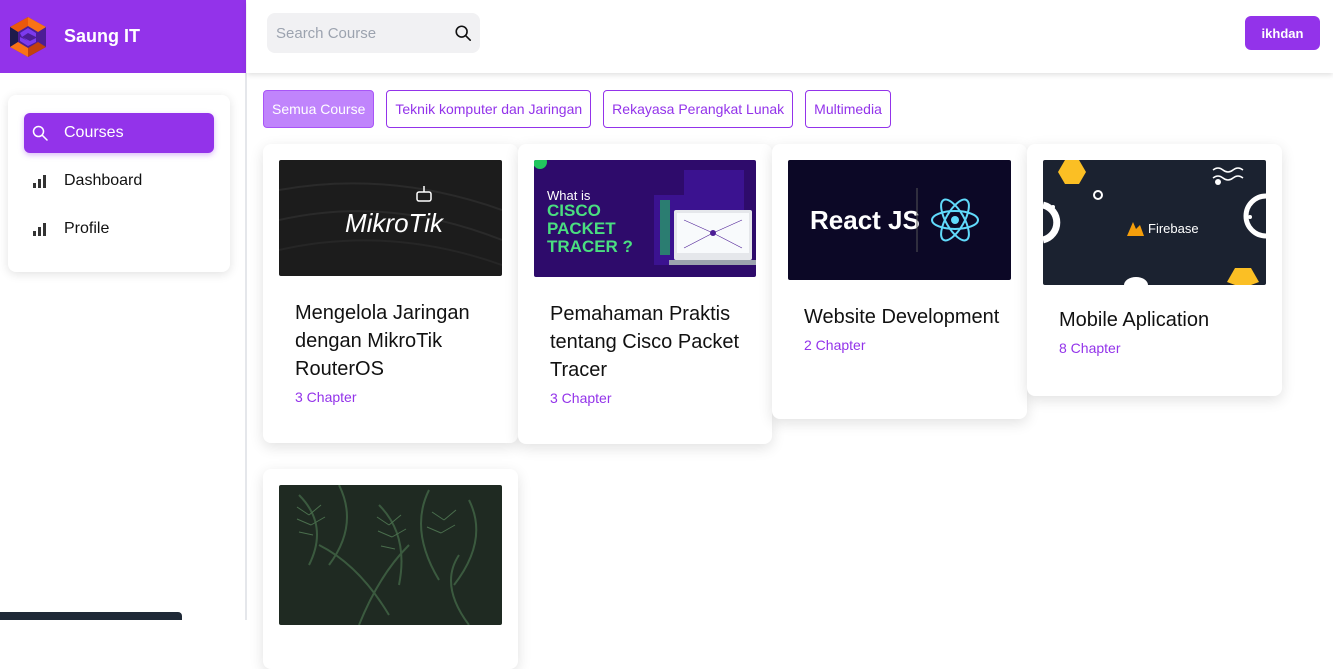  Describe the element at coordinates (28, 36) in the screenshot. I see `saung-it-logo-icon` at that location.